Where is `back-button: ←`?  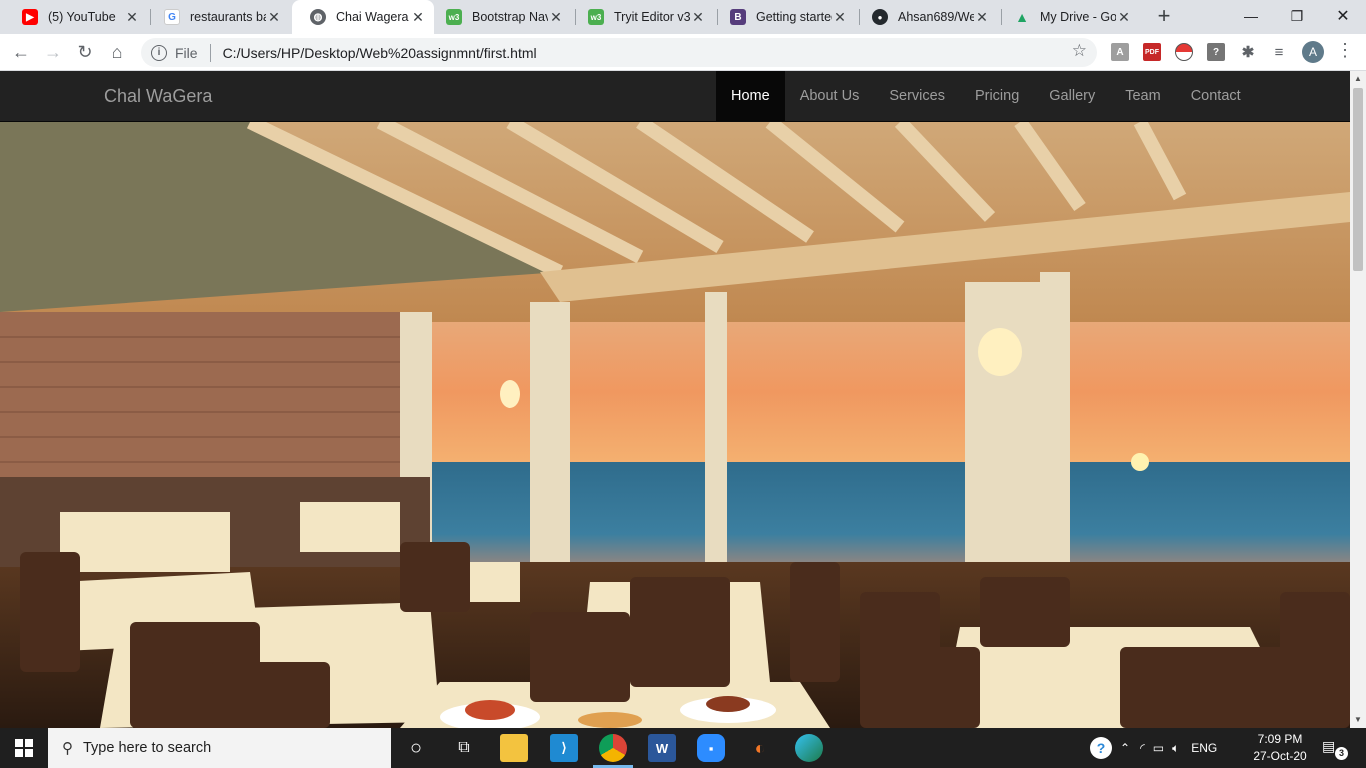
back-button: ← is located at coordinates (21, 52).